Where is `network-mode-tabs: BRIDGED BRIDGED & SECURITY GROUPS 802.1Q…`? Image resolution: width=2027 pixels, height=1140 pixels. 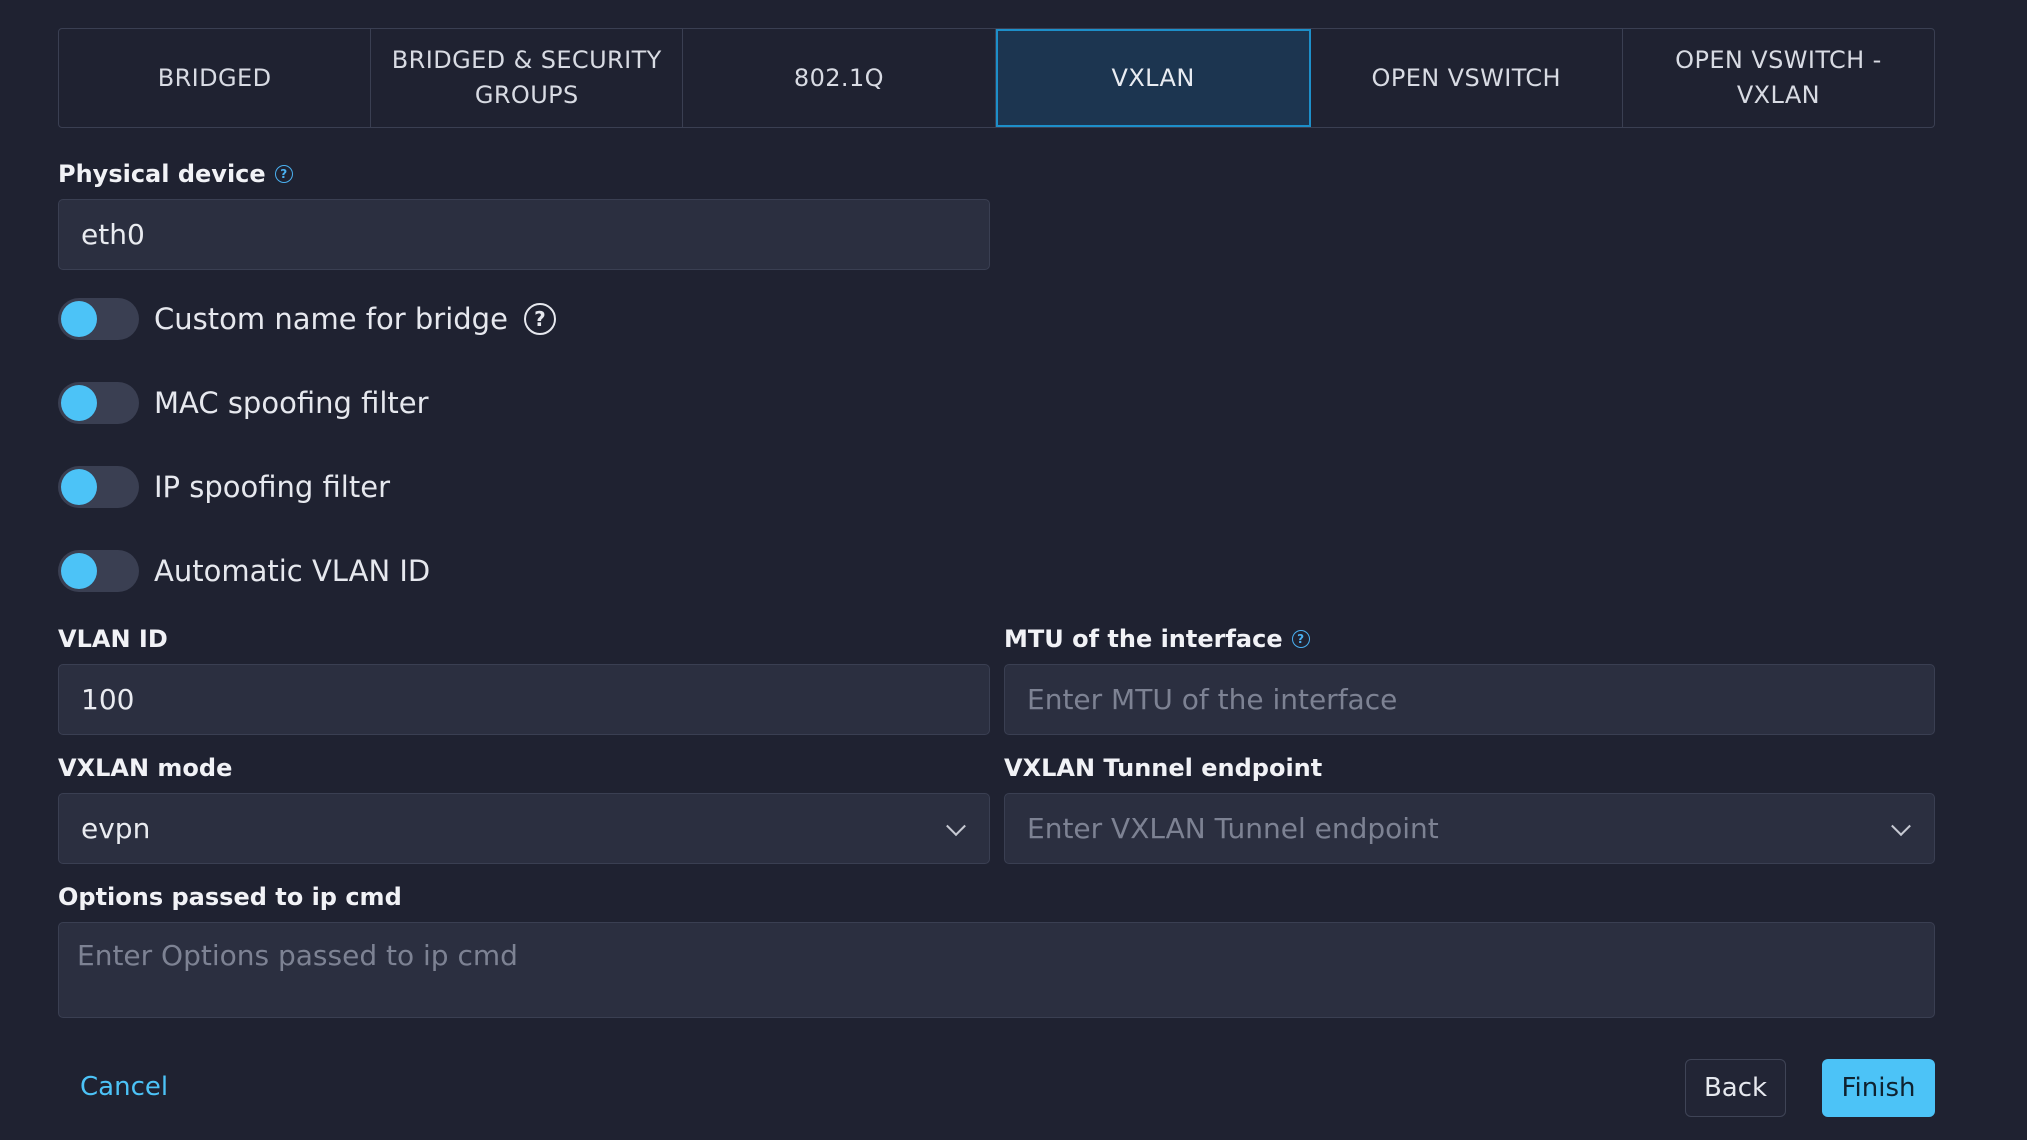
network-mode-tabs: BRIDGED BRIDGED & SECURITY GROUPS 802.1Q… is located at coordinates (996, 78).